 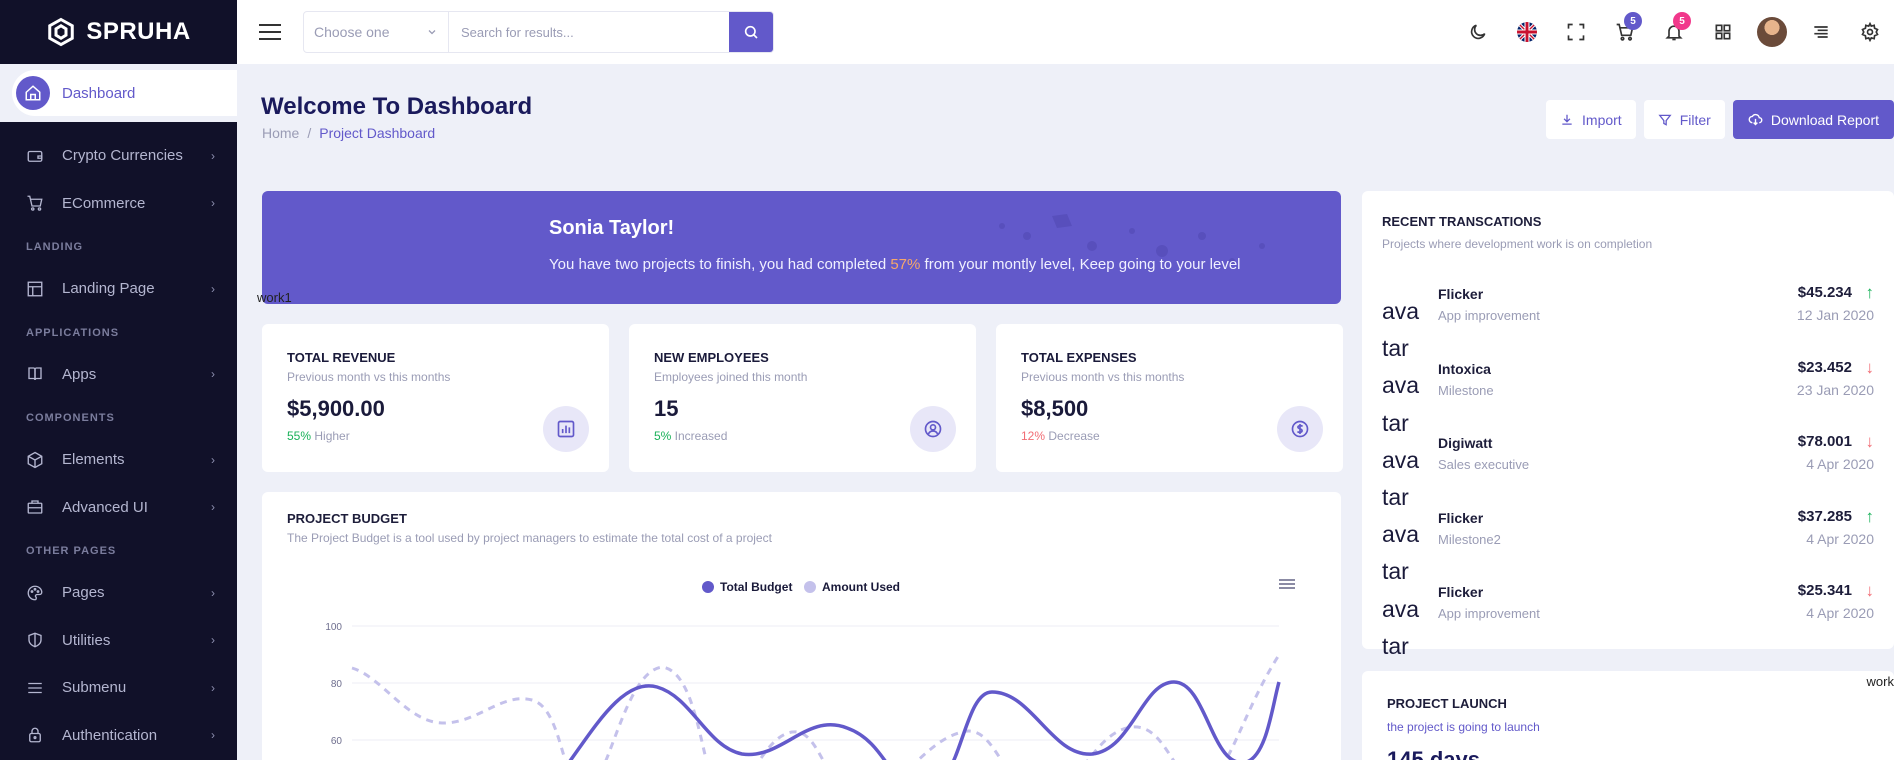 What do you see at coordinates (35, 640) in the screenshot?
I see `shield-icon` at bounding box center [35, 640].